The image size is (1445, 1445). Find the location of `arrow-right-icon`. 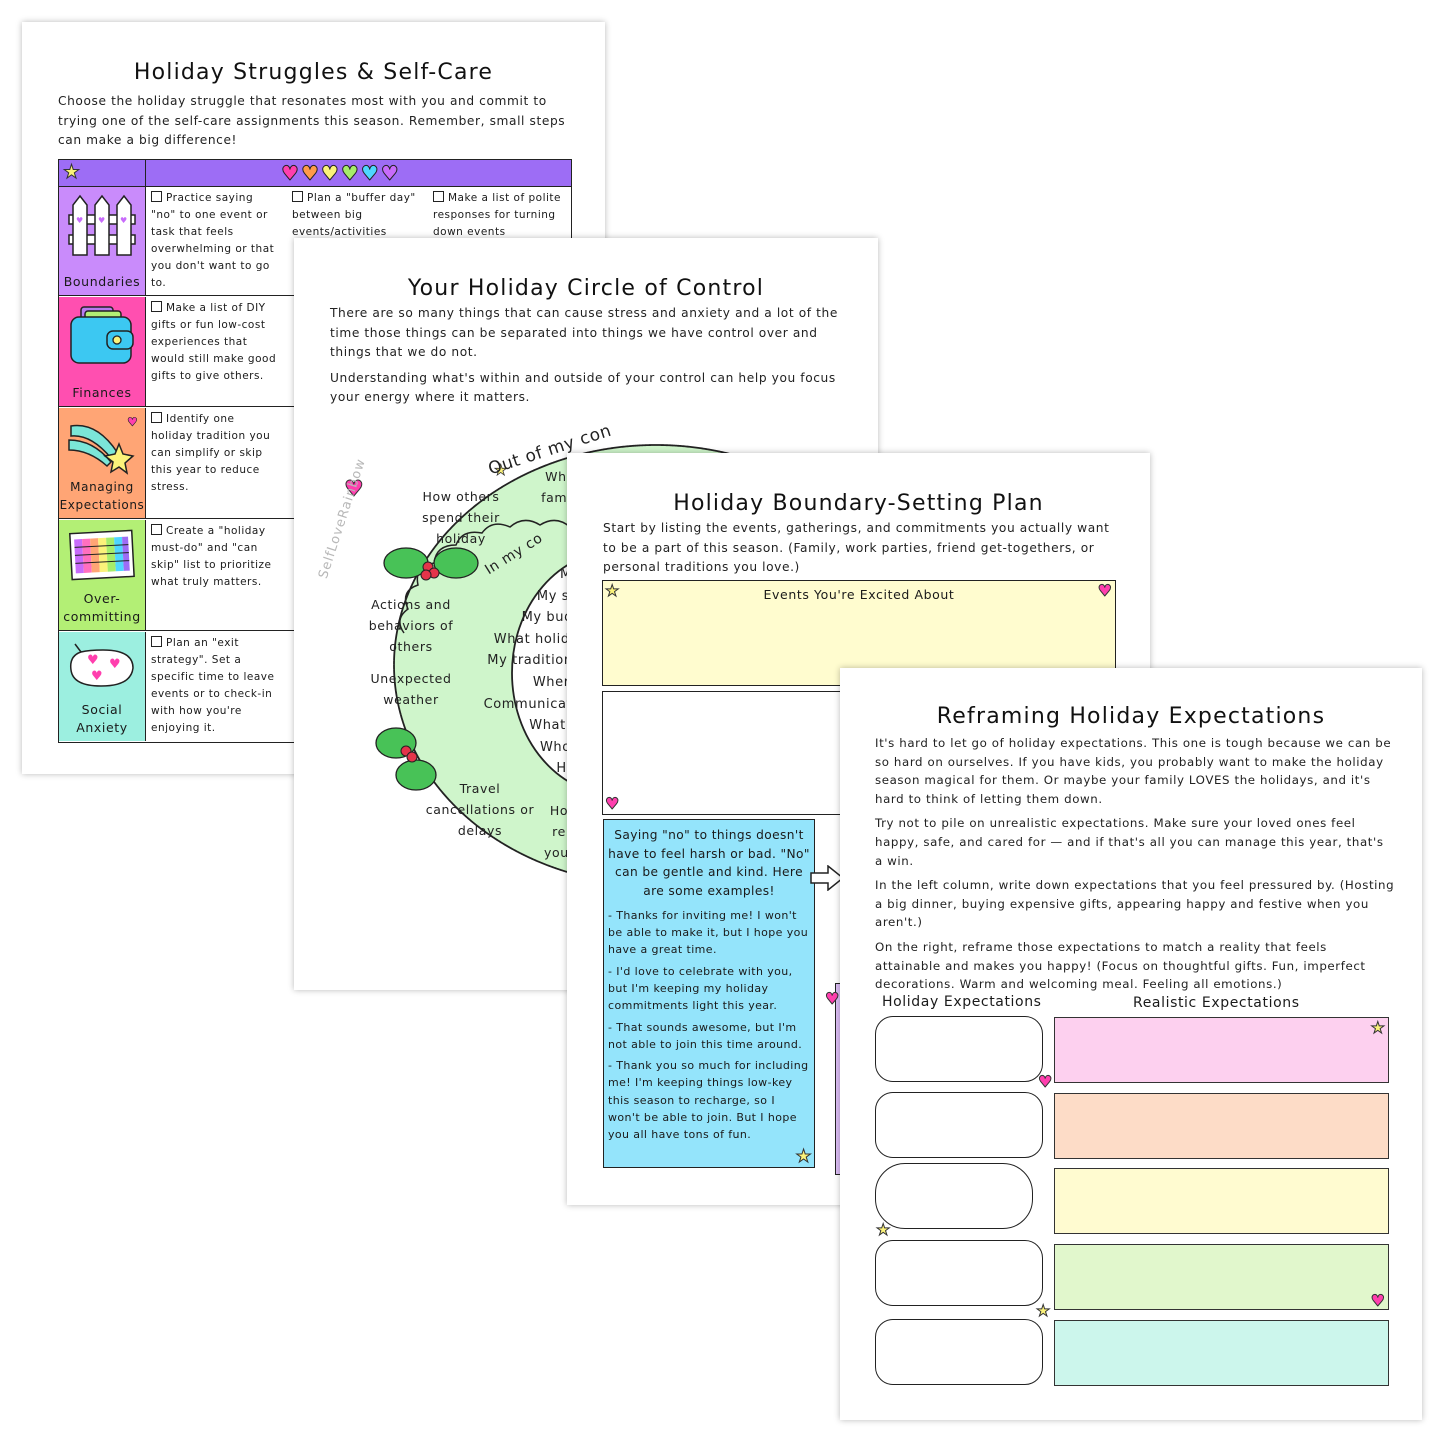

arrow-right-icon is located at coordinates (827, 878).